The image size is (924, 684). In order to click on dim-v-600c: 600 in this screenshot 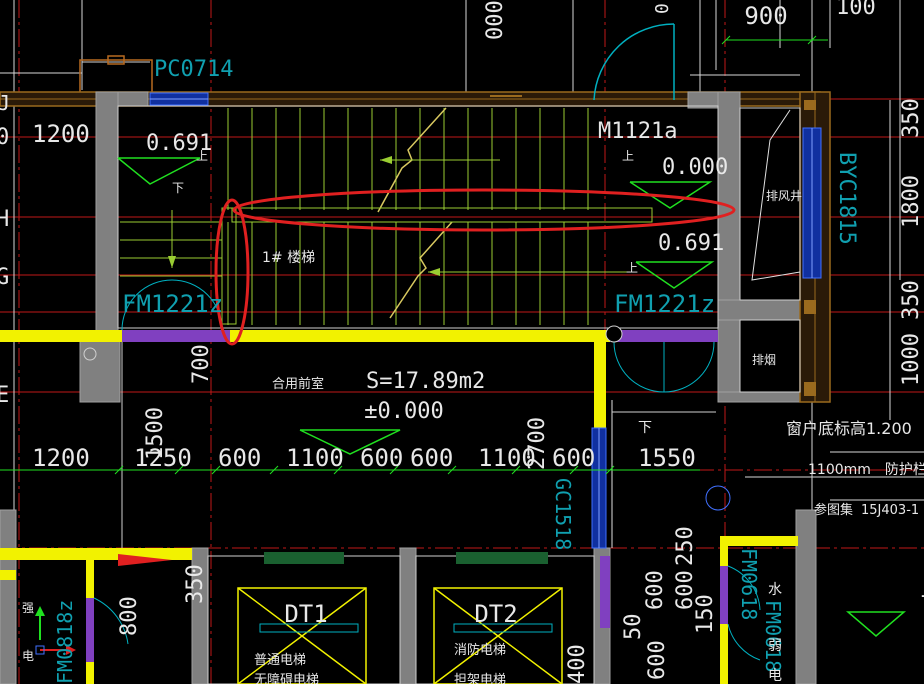, I will do `click(657, 660)`.